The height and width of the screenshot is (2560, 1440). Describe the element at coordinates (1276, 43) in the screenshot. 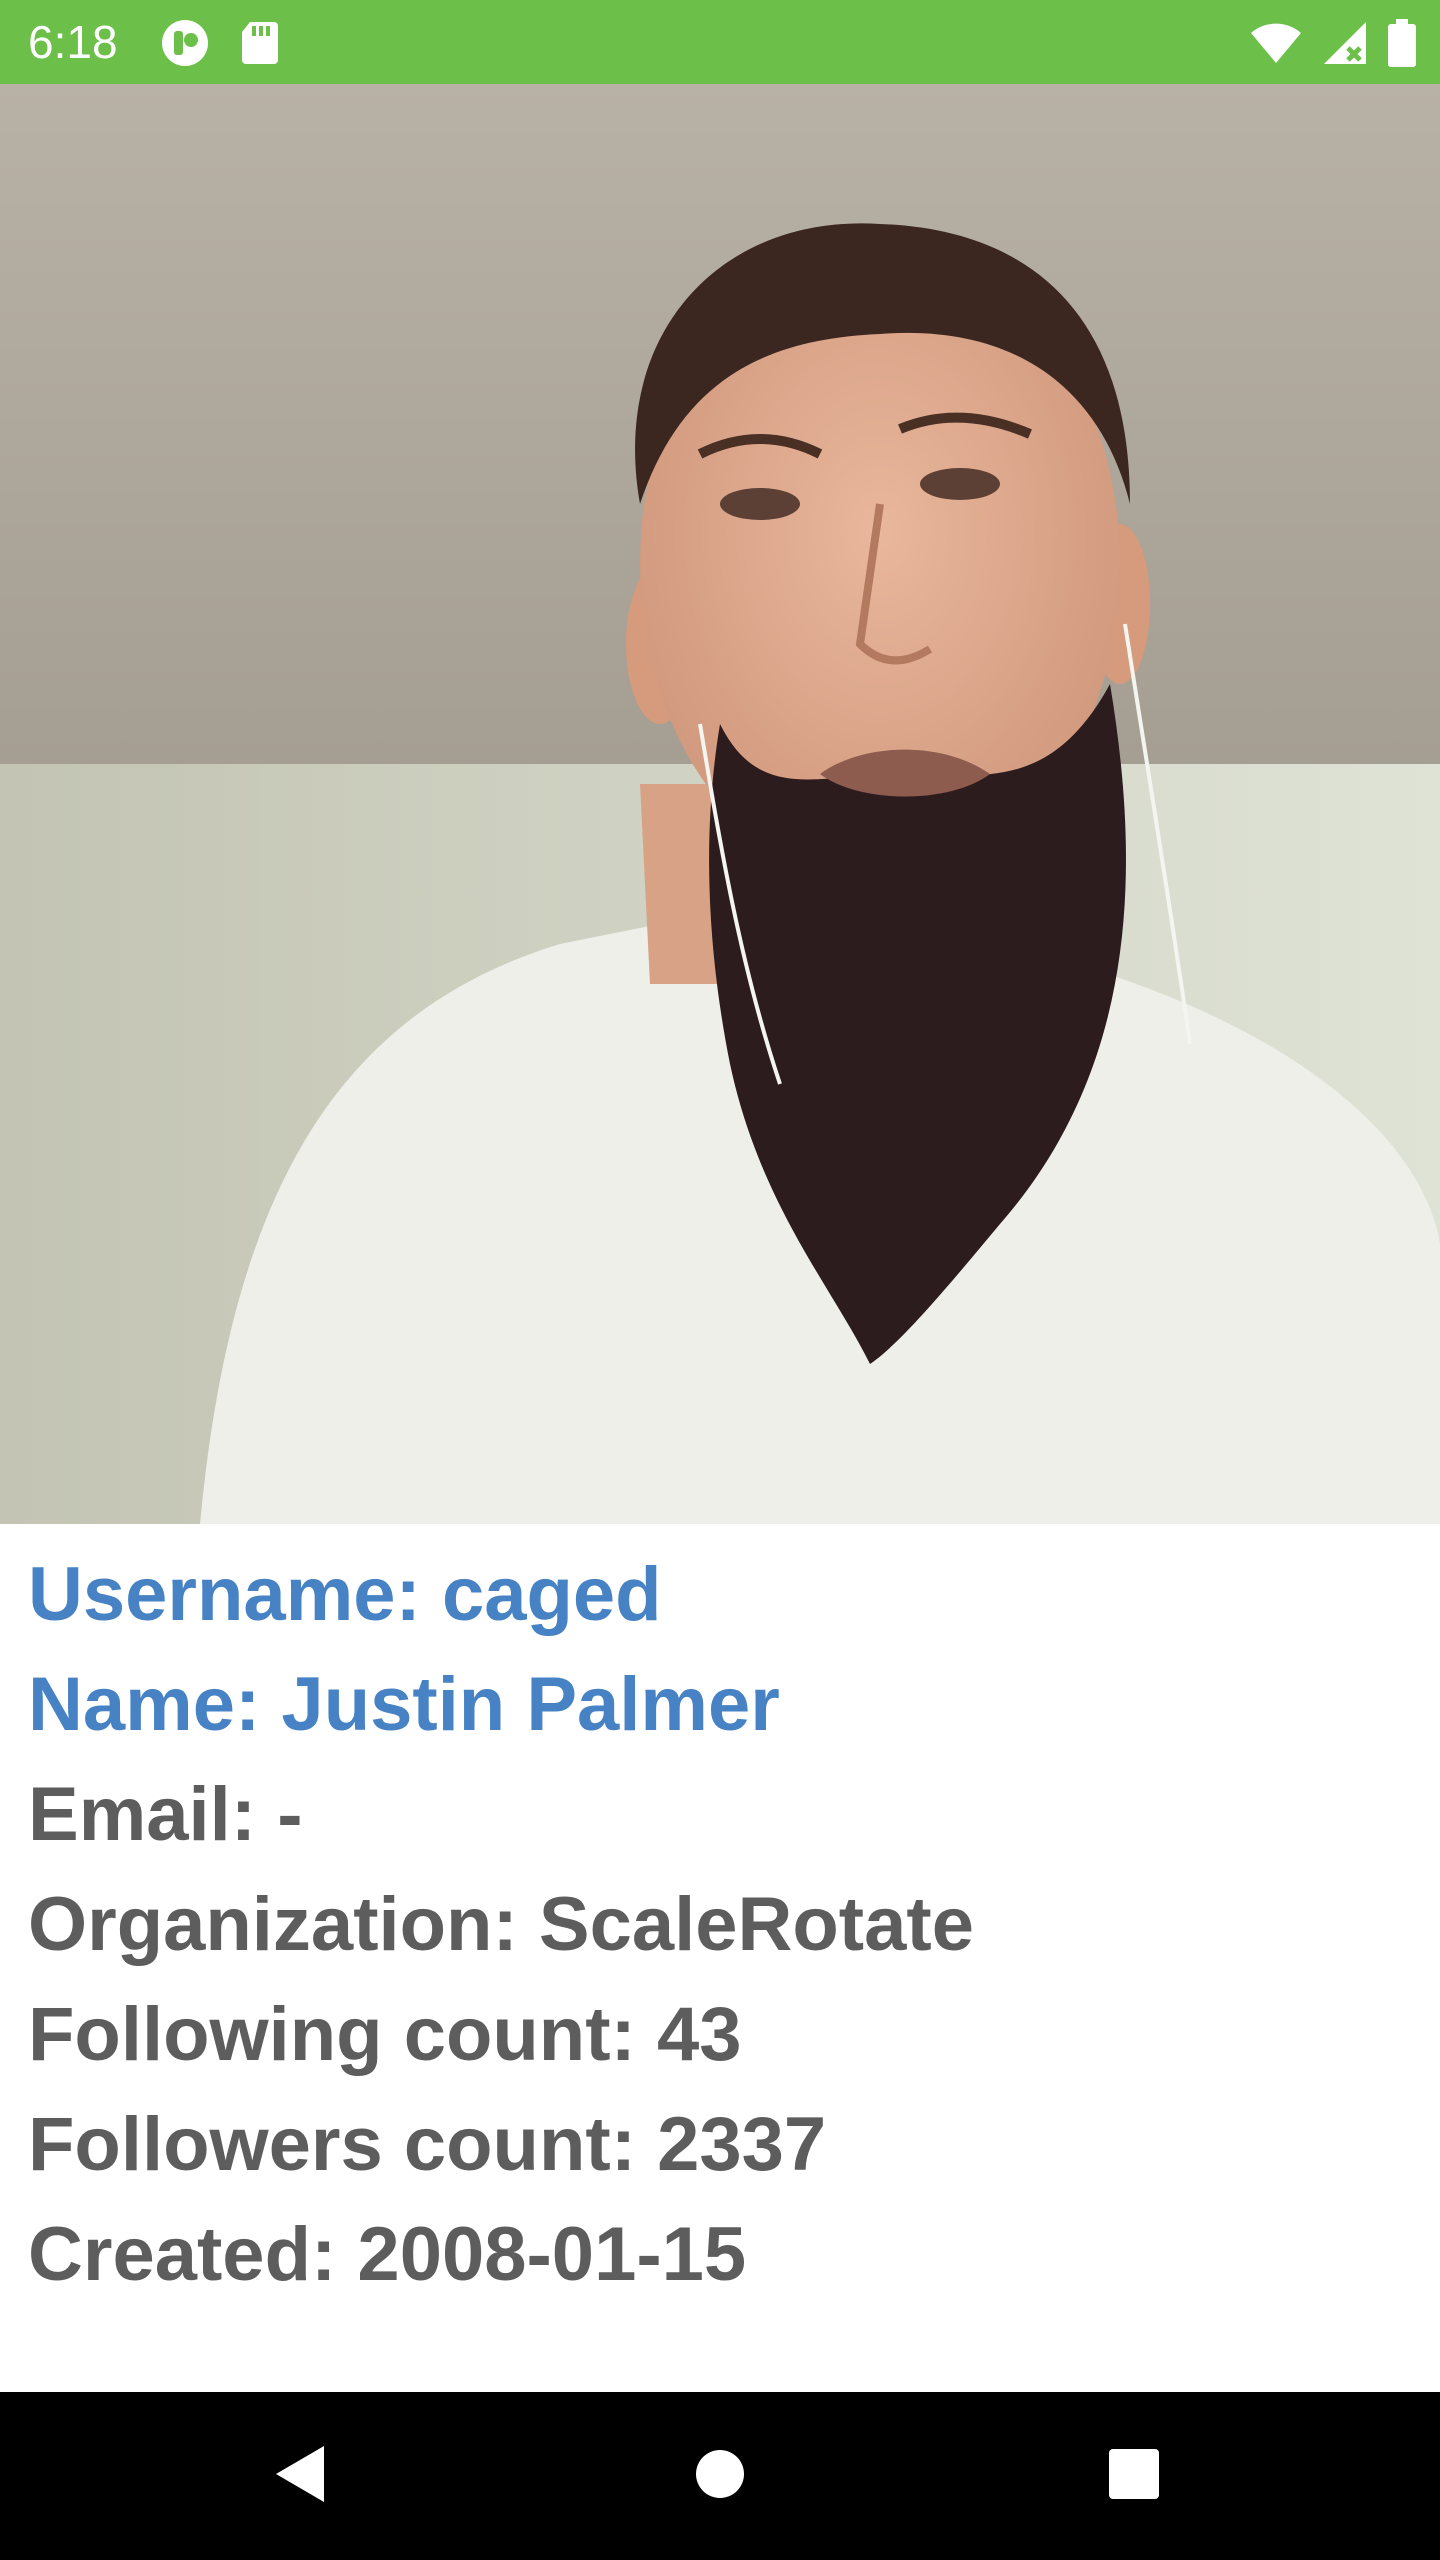

I see `wifi-icon` at that location.